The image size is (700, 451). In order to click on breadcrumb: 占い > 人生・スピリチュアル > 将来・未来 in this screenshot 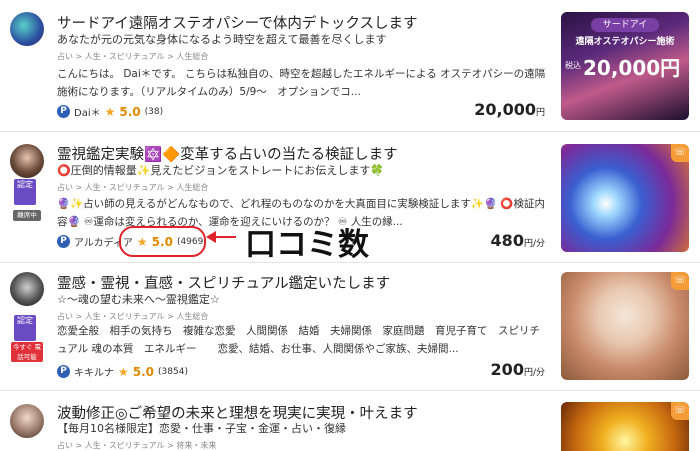, I will do `click(136, 445)`.